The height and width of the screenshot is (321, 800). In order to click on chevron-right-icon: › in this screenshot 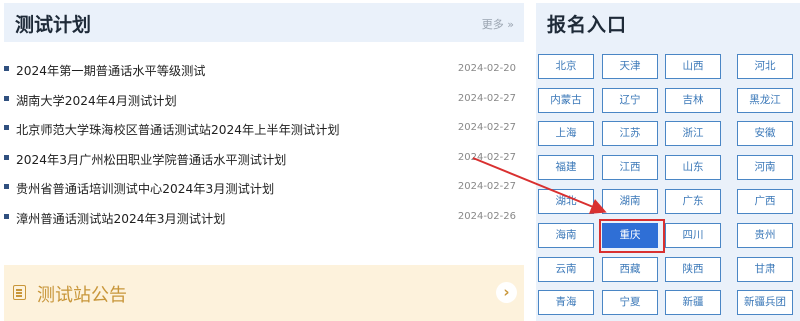, I will do `click(506, 292)`.